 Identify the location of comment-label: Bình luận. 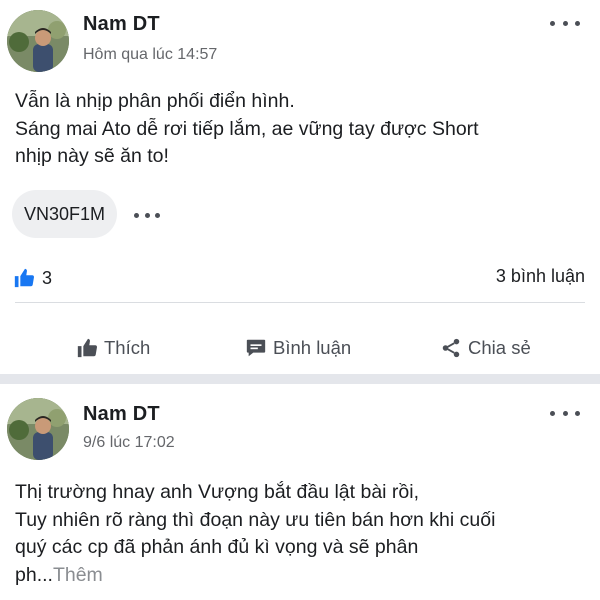
(312, 347).